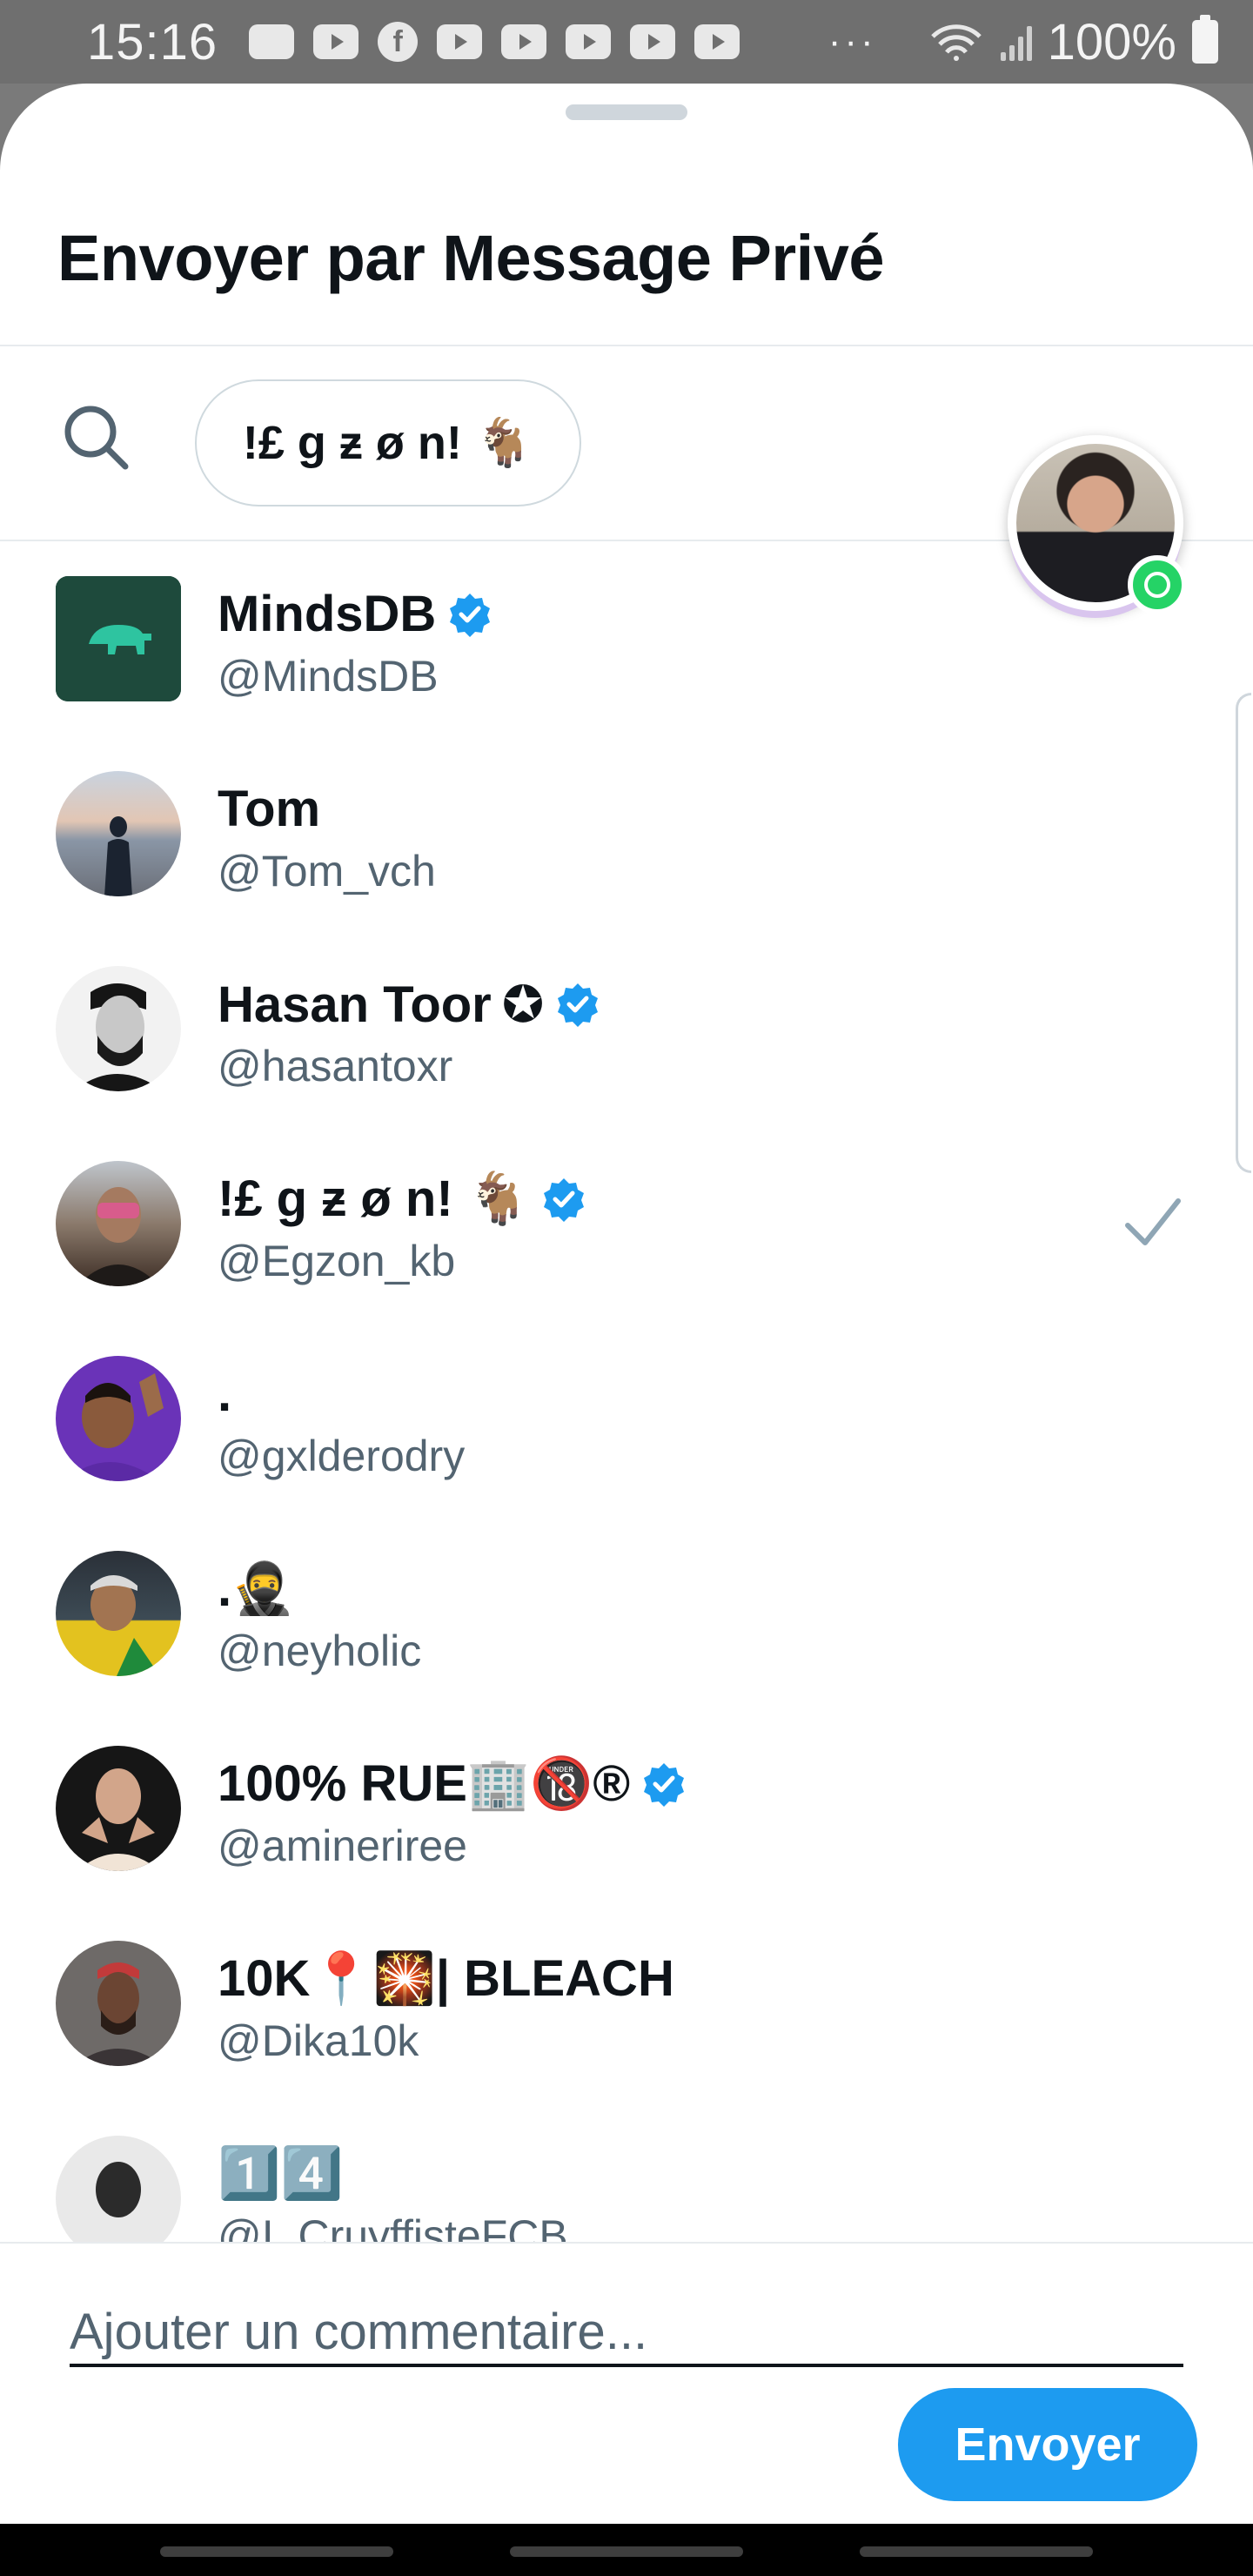  I want to click on divider, so click(626, 346).